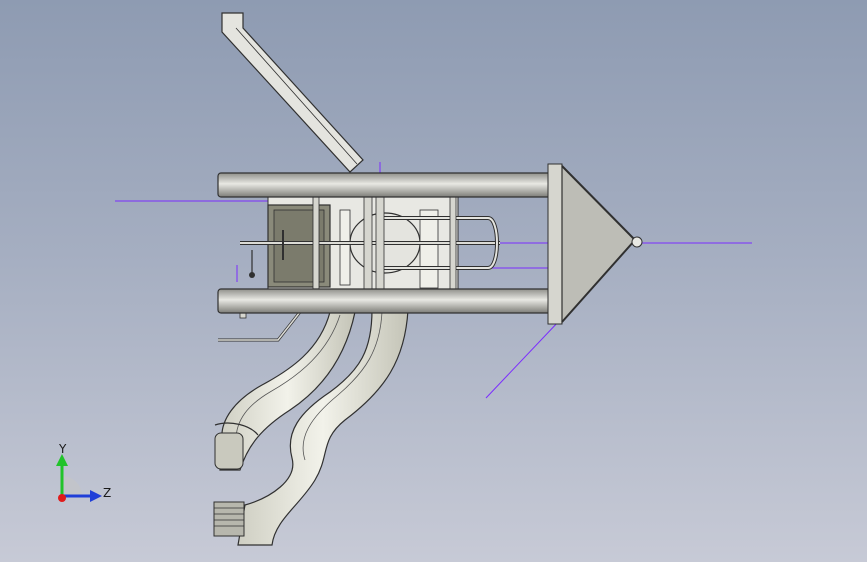 This screenshot has width=867, height=562. Describe the element at coordinates (79, 478) in the screenshot. I see `triad-graphic` at that location.